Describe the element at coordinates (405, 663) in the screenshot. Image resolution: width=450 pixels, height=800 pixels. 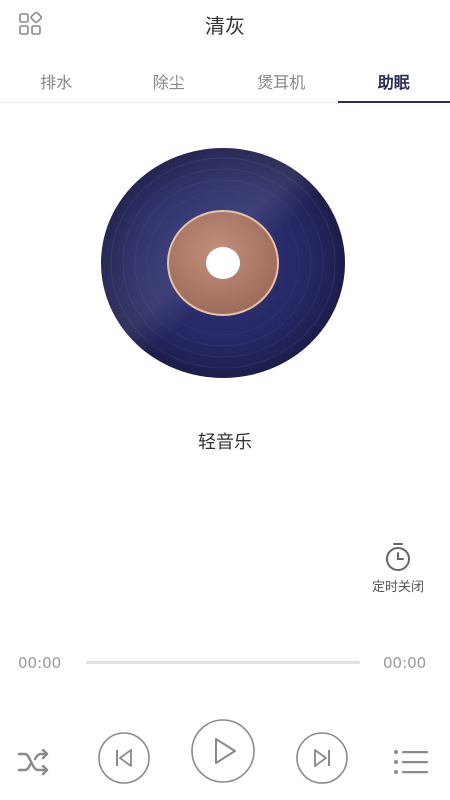
I see `total-time: 00:00` at that location.